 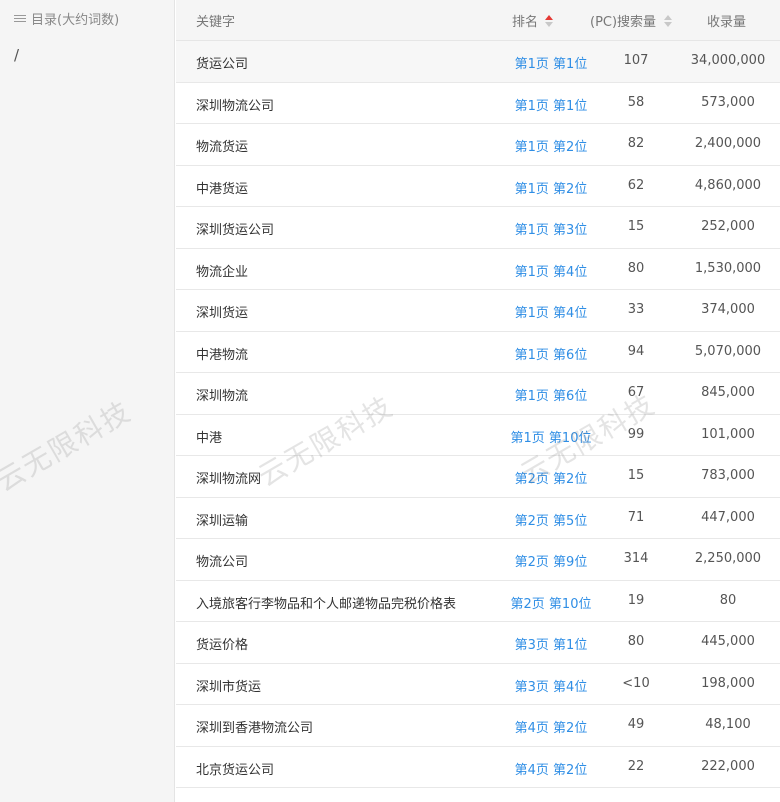 What do you see at coordinates (728, 226) in the screenshot?
I see `cell-indexed: 252,000` at bounding box center [728, 226].